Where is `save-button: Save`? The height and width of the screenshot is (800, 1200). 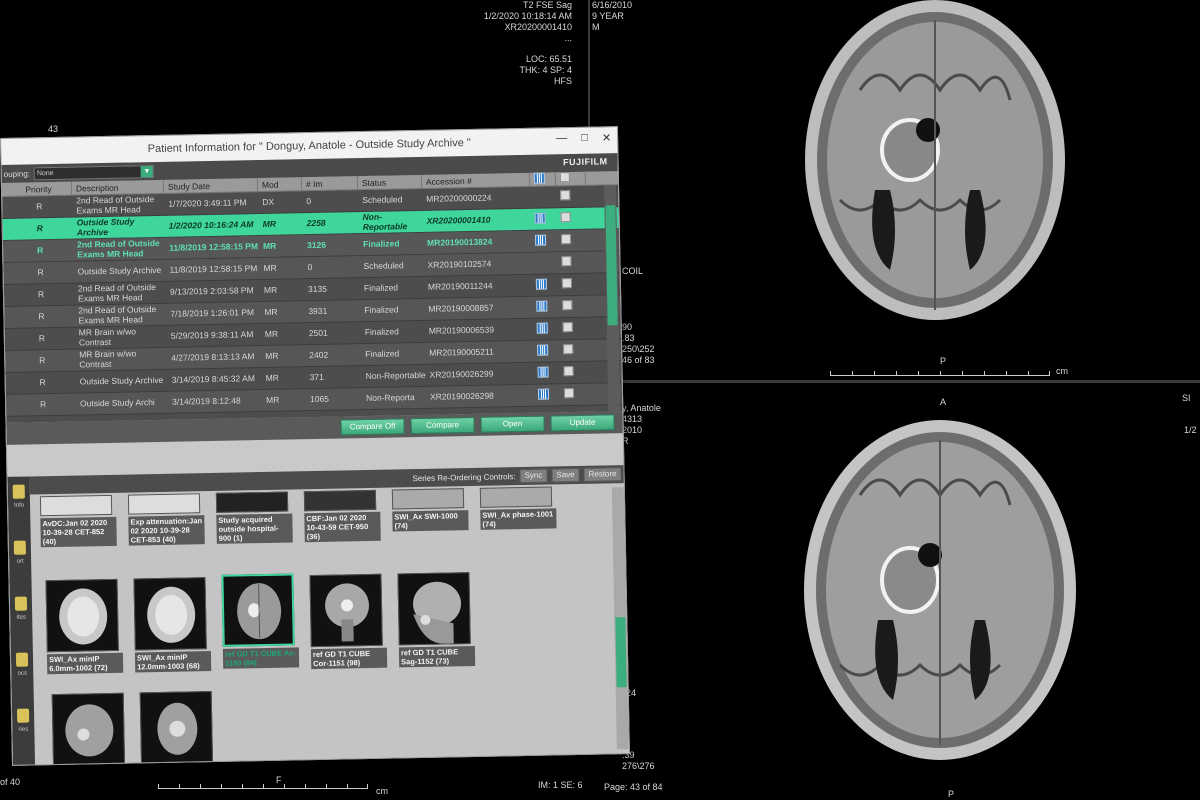 save-button: Save is located at coordinates (565, 475).